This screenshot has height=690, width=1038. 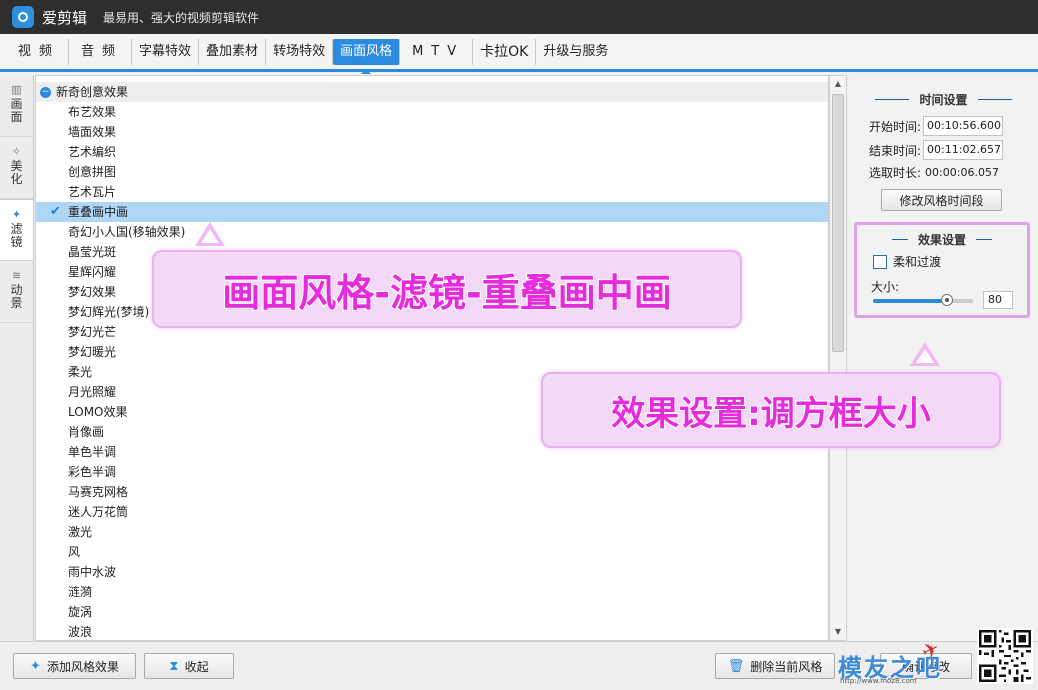 What do you see at coordinates (771, 414) in the screenshot?
I see `annotation-effect-settings-text: 效果设置:调方框大小` at bounding box center [771, 414].